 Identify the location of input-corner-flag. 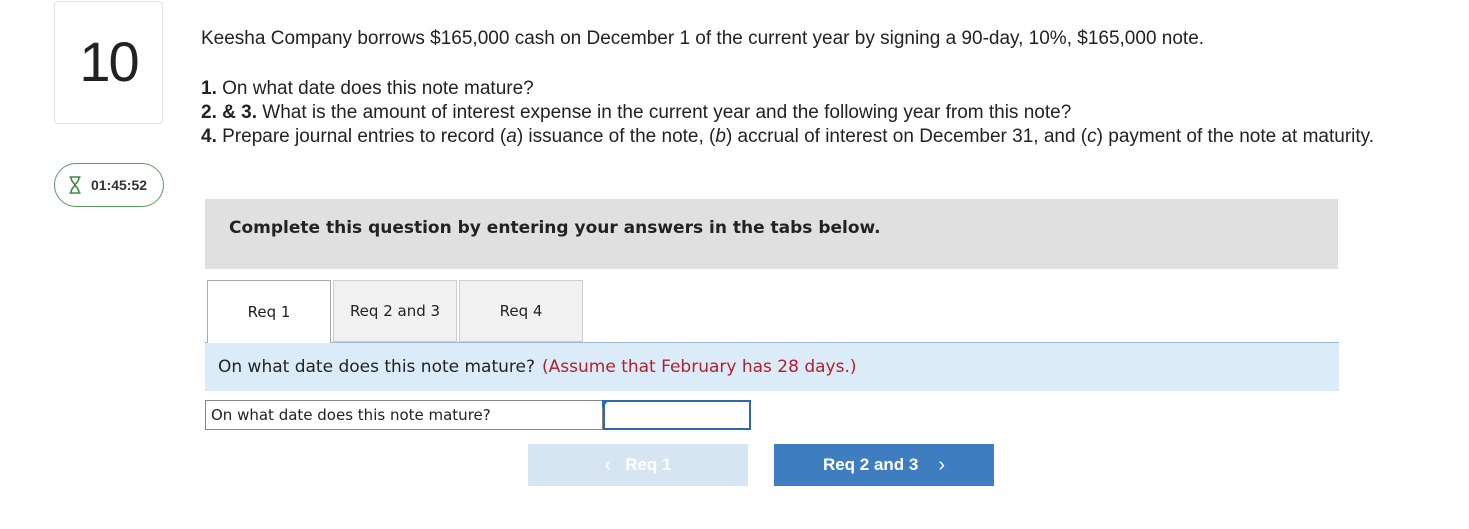
(605, 404).